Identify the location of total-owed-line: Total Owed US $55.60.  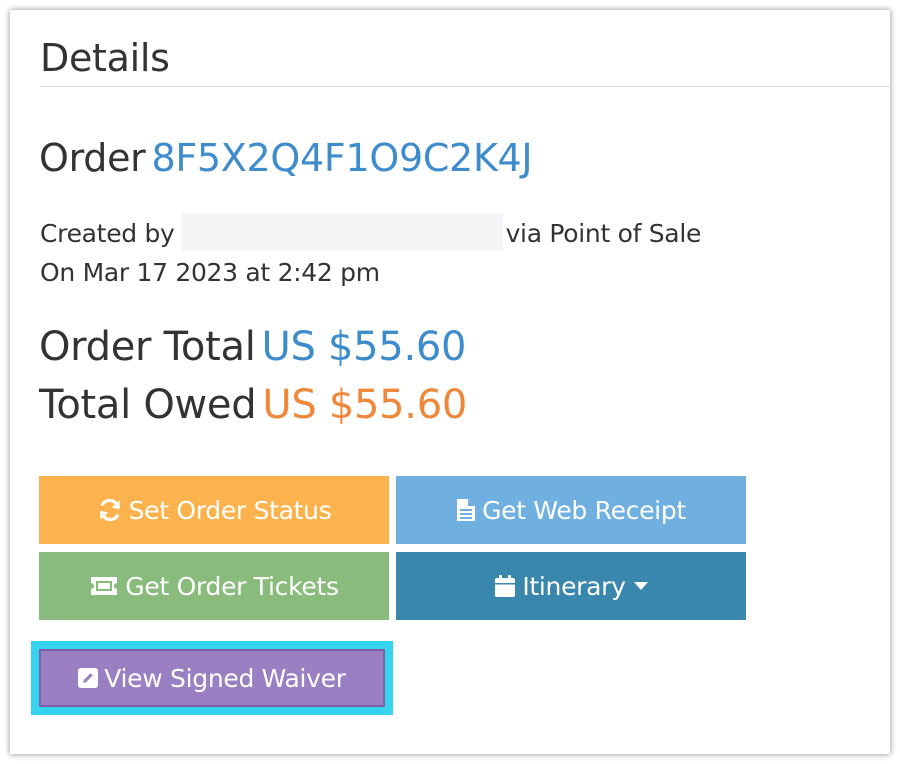
(253, 405).